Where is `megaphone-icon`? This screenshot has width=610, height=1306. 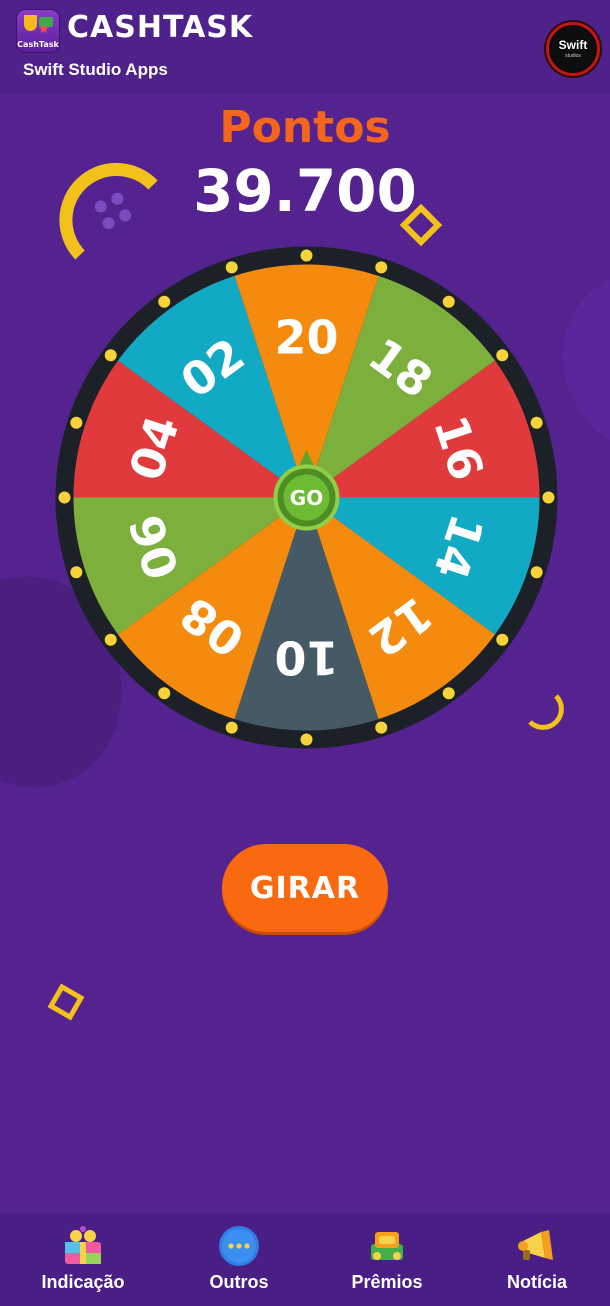 megaphone-icon is located at coordinates (535, 1245).